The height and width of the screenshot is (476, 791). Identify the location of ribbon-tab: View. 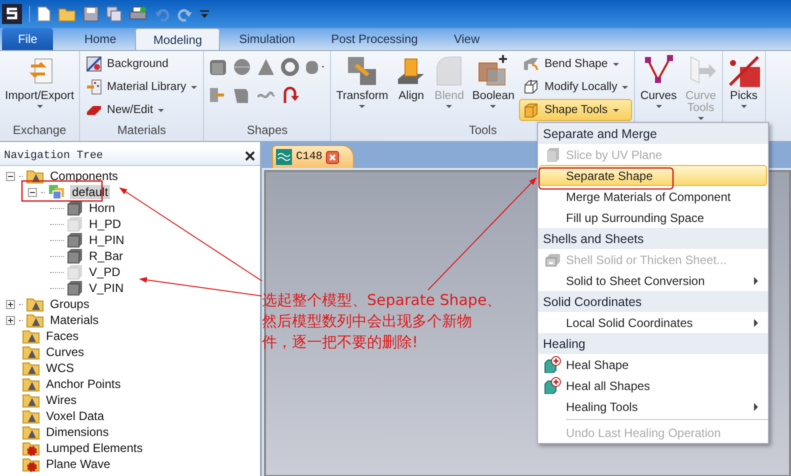
(466, 39).